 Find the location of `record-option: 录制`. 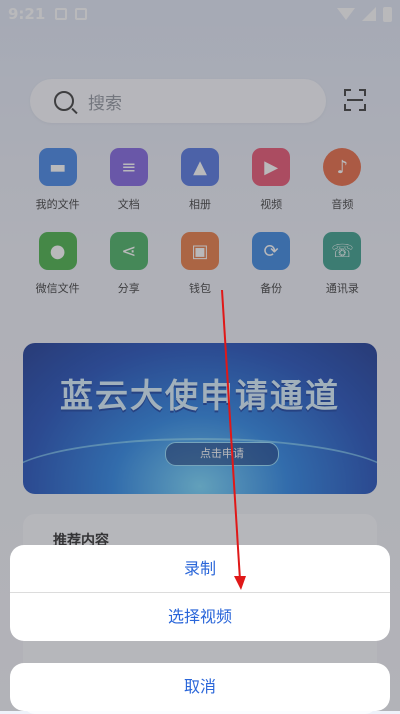

record-option: 录制 is located at coordinates (200, 568).